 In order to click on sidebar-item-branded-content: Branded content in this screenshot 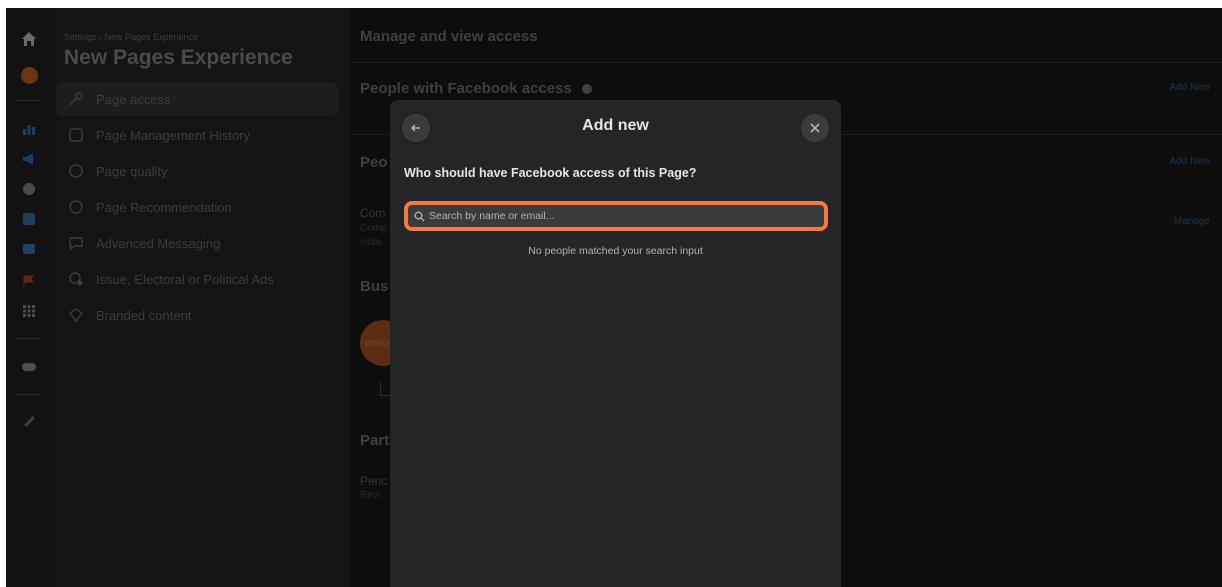, I will do `click(197, 315)`.